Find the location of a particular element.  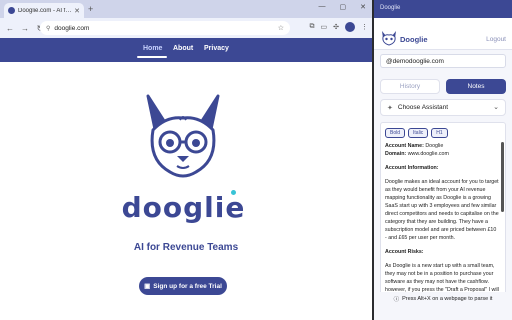

domain-field: @demodooglie.com is located at coordinates (443, 61).